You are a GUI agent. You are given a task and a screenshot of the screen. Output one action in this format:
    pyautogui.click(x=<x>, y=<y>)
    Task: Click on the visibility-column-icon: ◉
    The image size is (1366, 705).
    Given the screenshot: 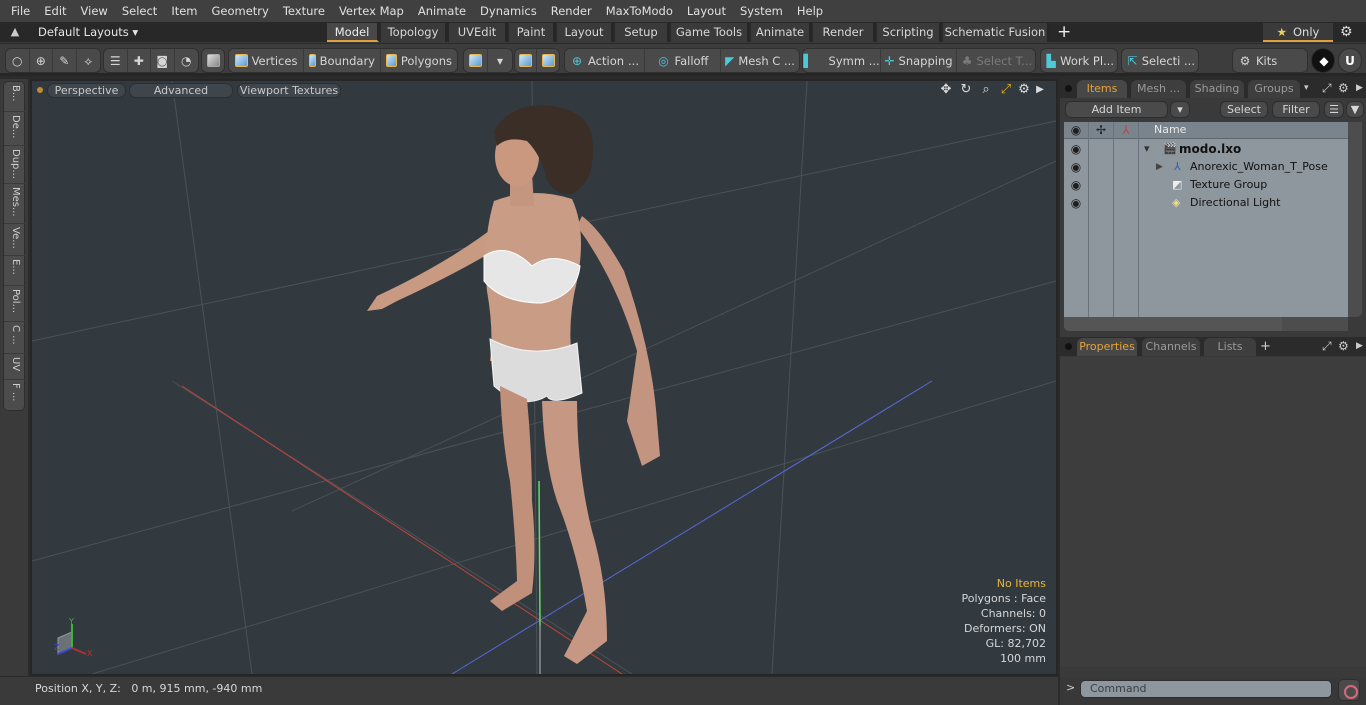 What is the action you would take?
    pyautogui.click(x=1076, y=130)
    